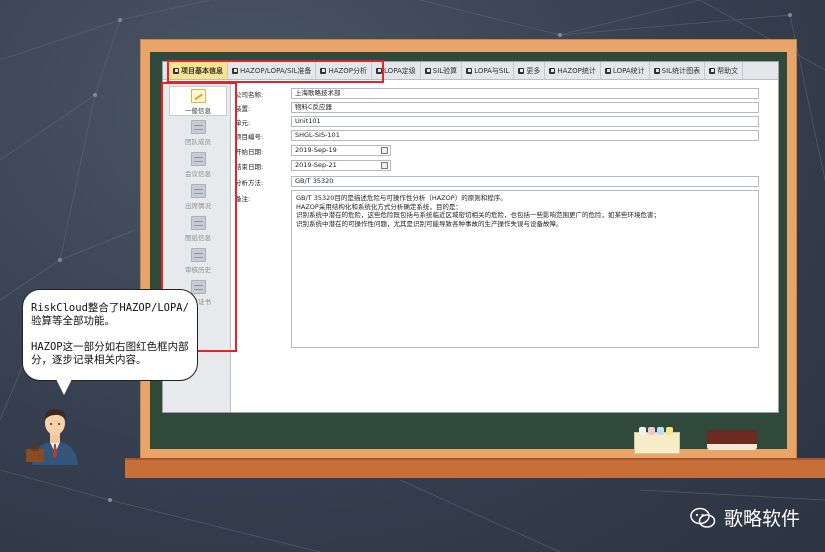  What do you see at coordinates (401, 198) in the screenshot?
I see `notes-line: GB/T 35320目的是描述危险与可操作性分析（HAZOP）的原则和程序。` at bounding box center [401, 198].